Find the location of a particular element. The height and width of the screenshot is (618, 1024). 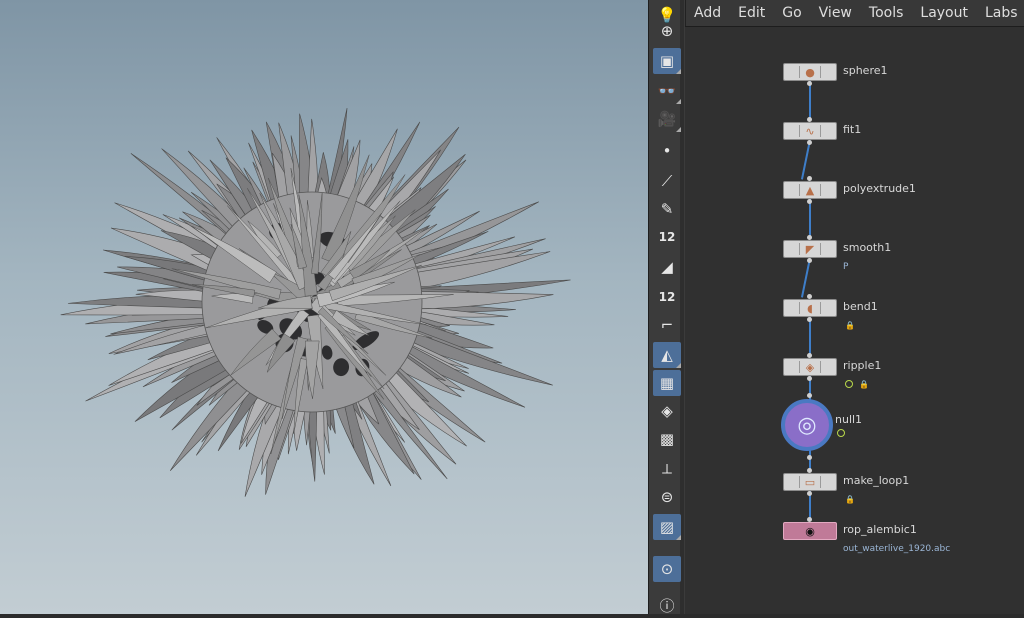

menu-view: View is located at coordinates (835, 13).